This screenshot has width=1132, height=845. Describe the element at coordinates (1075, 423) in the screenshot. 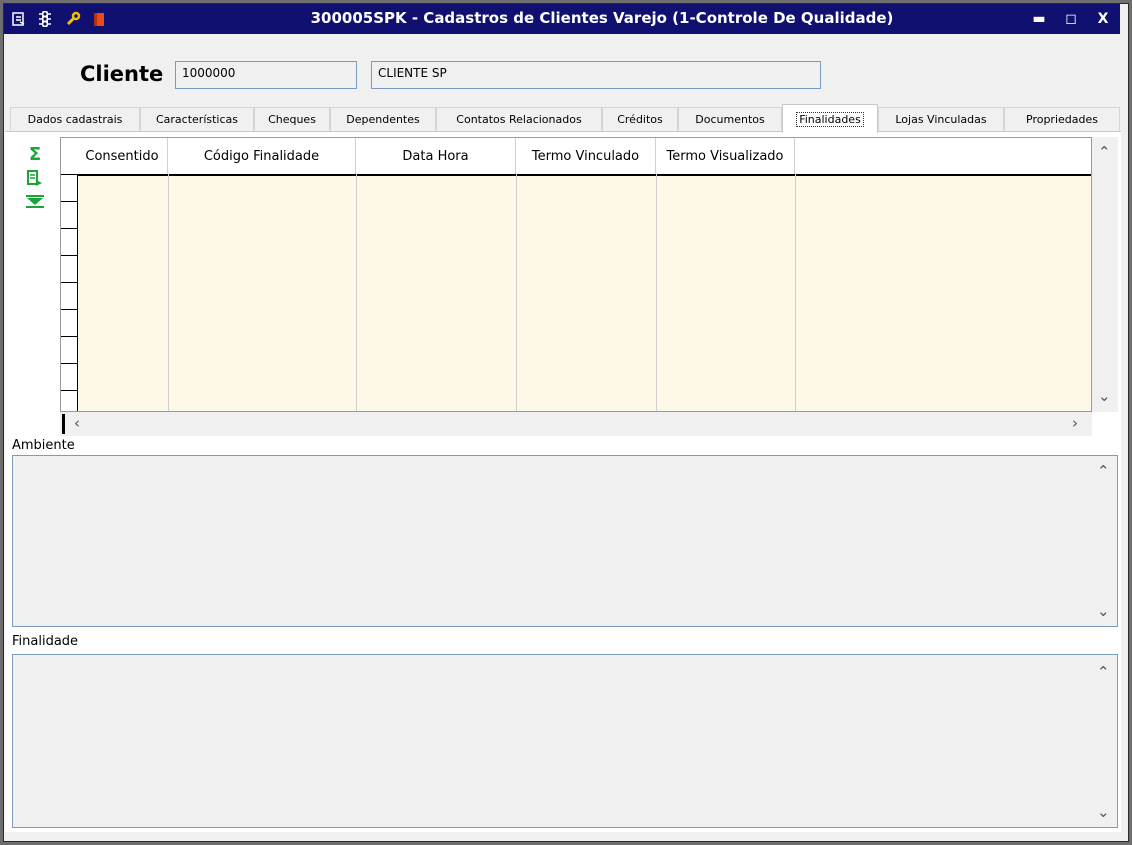

I see `scroll-right-icon: ›` at that location.